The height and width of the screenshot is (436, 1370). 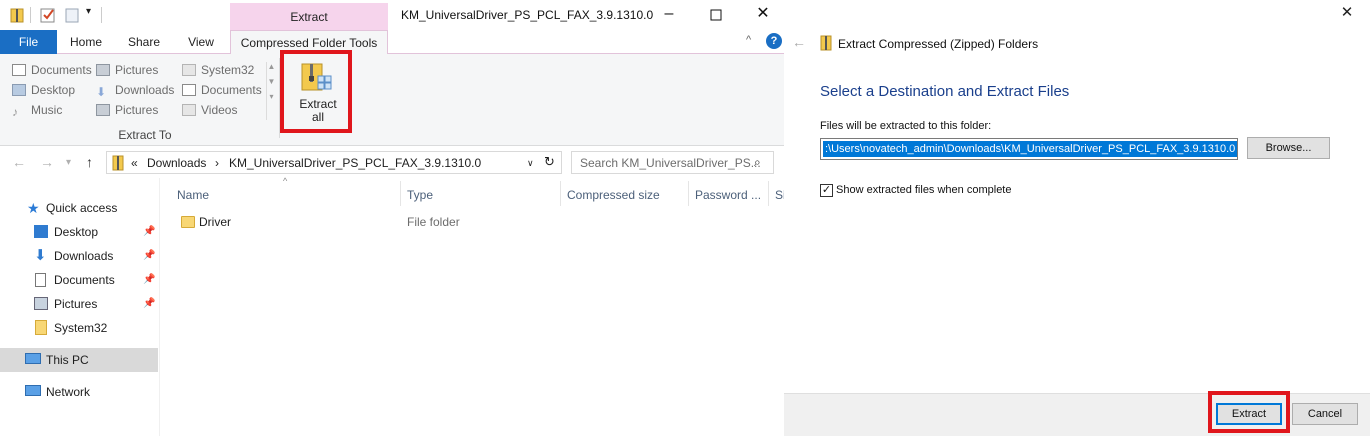 I want to click on breadcrumb-downloads: Downloads, so click(x=176, y=163).